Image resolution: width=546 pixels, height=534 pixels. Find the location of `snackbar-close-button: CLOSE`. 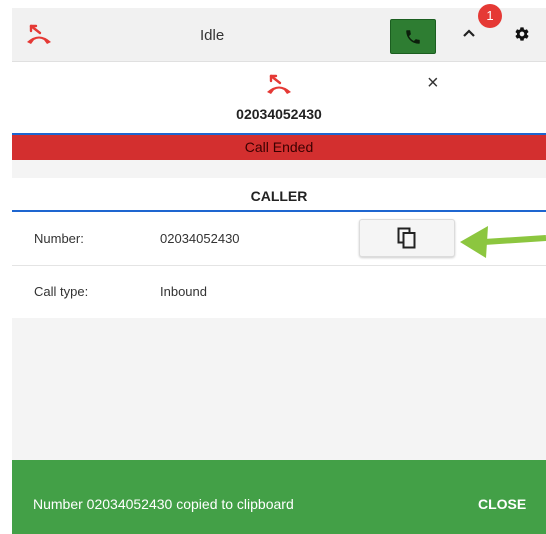

snackbar-close-button: CLOSE is located at coordinates (502, 504).